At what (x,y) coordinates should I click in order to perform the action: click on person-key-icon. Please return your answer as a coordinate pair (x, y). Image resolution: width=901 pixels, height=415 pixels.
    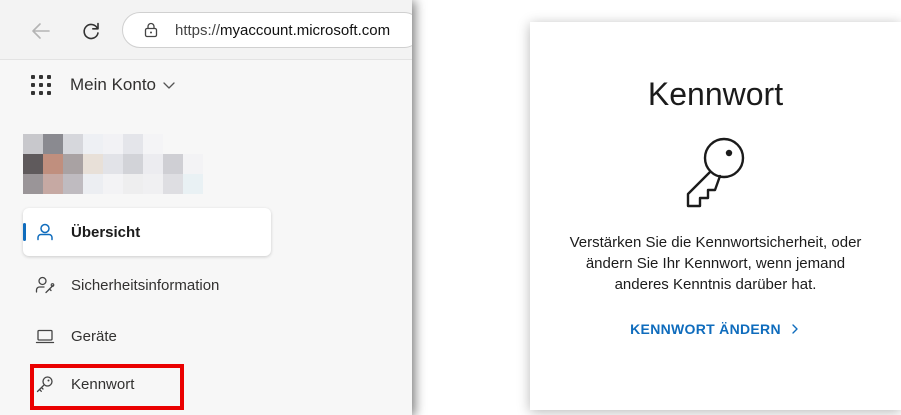
    Looking at the image, I should click on (45, 285).